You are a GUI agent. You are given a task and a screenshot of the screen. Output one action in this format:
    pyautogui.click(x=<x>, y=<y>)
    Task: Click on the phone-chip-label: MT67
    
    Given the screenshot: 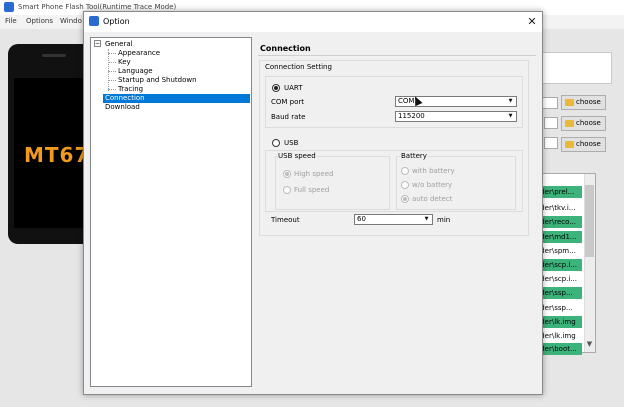 What is the action you would take?
    pyautogui.click(x=57, y=155)
    